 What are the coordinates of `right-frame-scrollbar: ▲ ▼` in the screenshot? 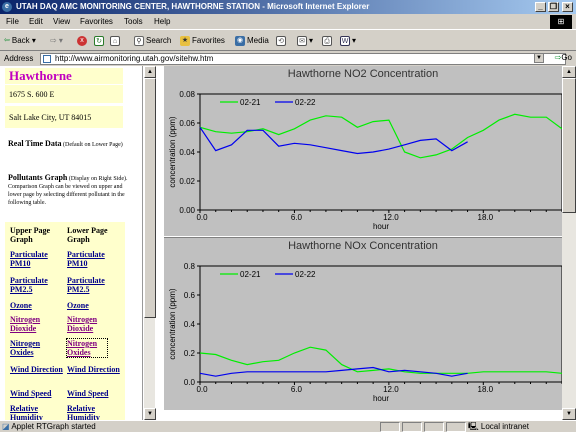 It's located at (569, 243).